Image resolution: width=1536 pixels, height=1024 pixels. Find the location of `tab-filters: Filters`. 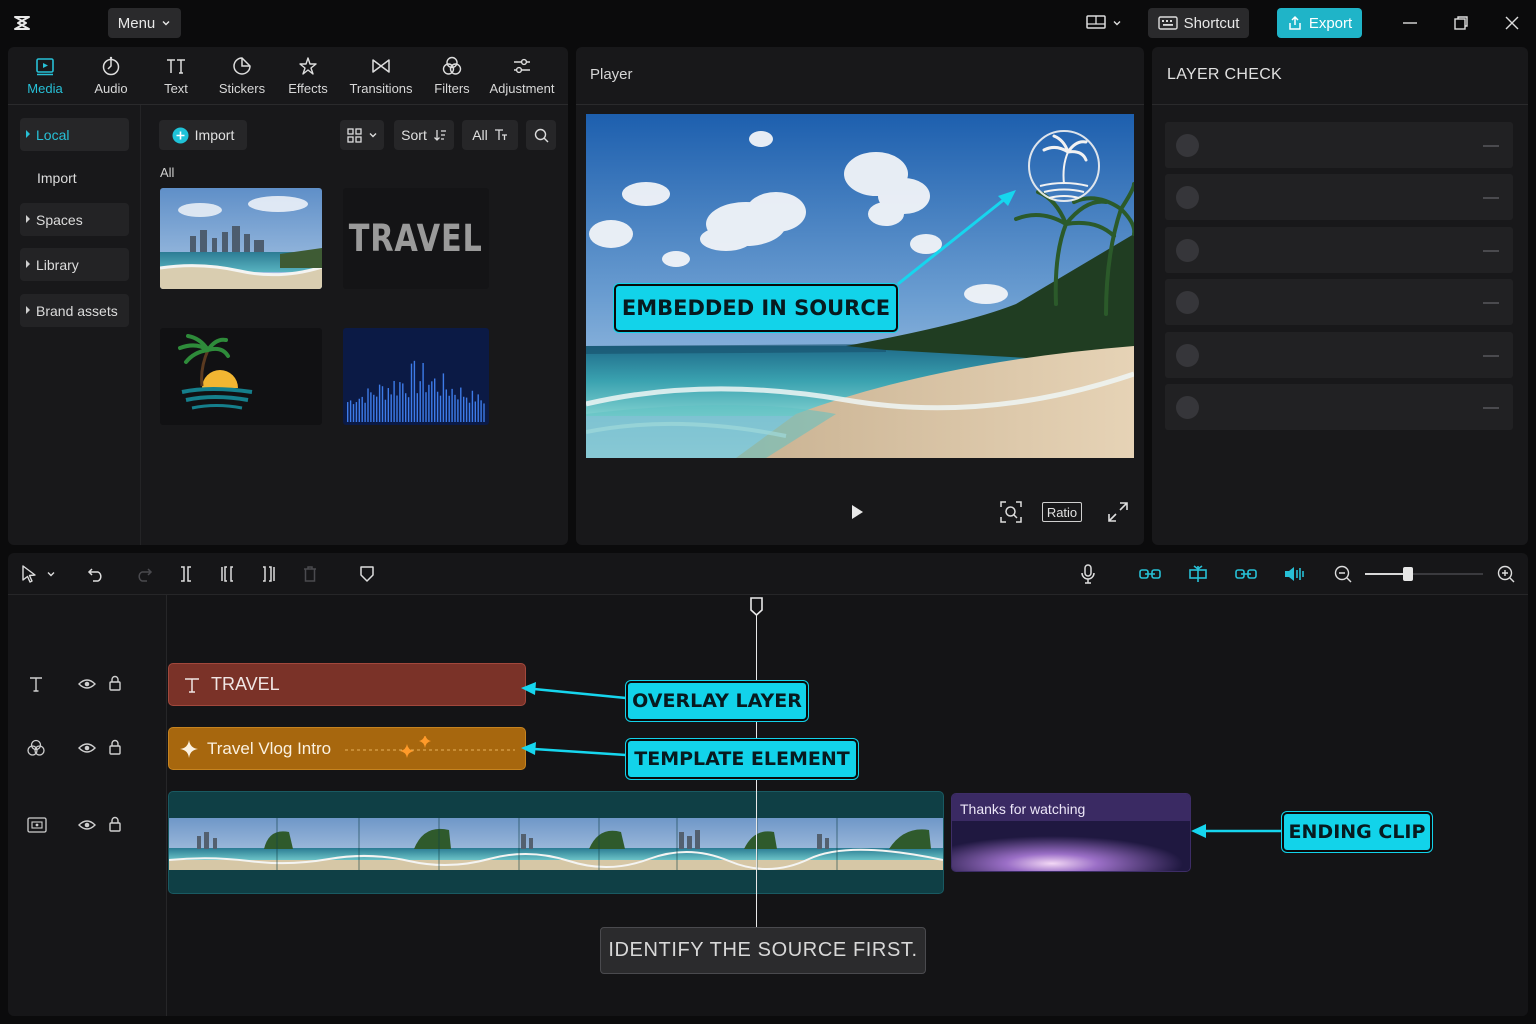

tab-filters: Filters is located at coordinates (452, 80).